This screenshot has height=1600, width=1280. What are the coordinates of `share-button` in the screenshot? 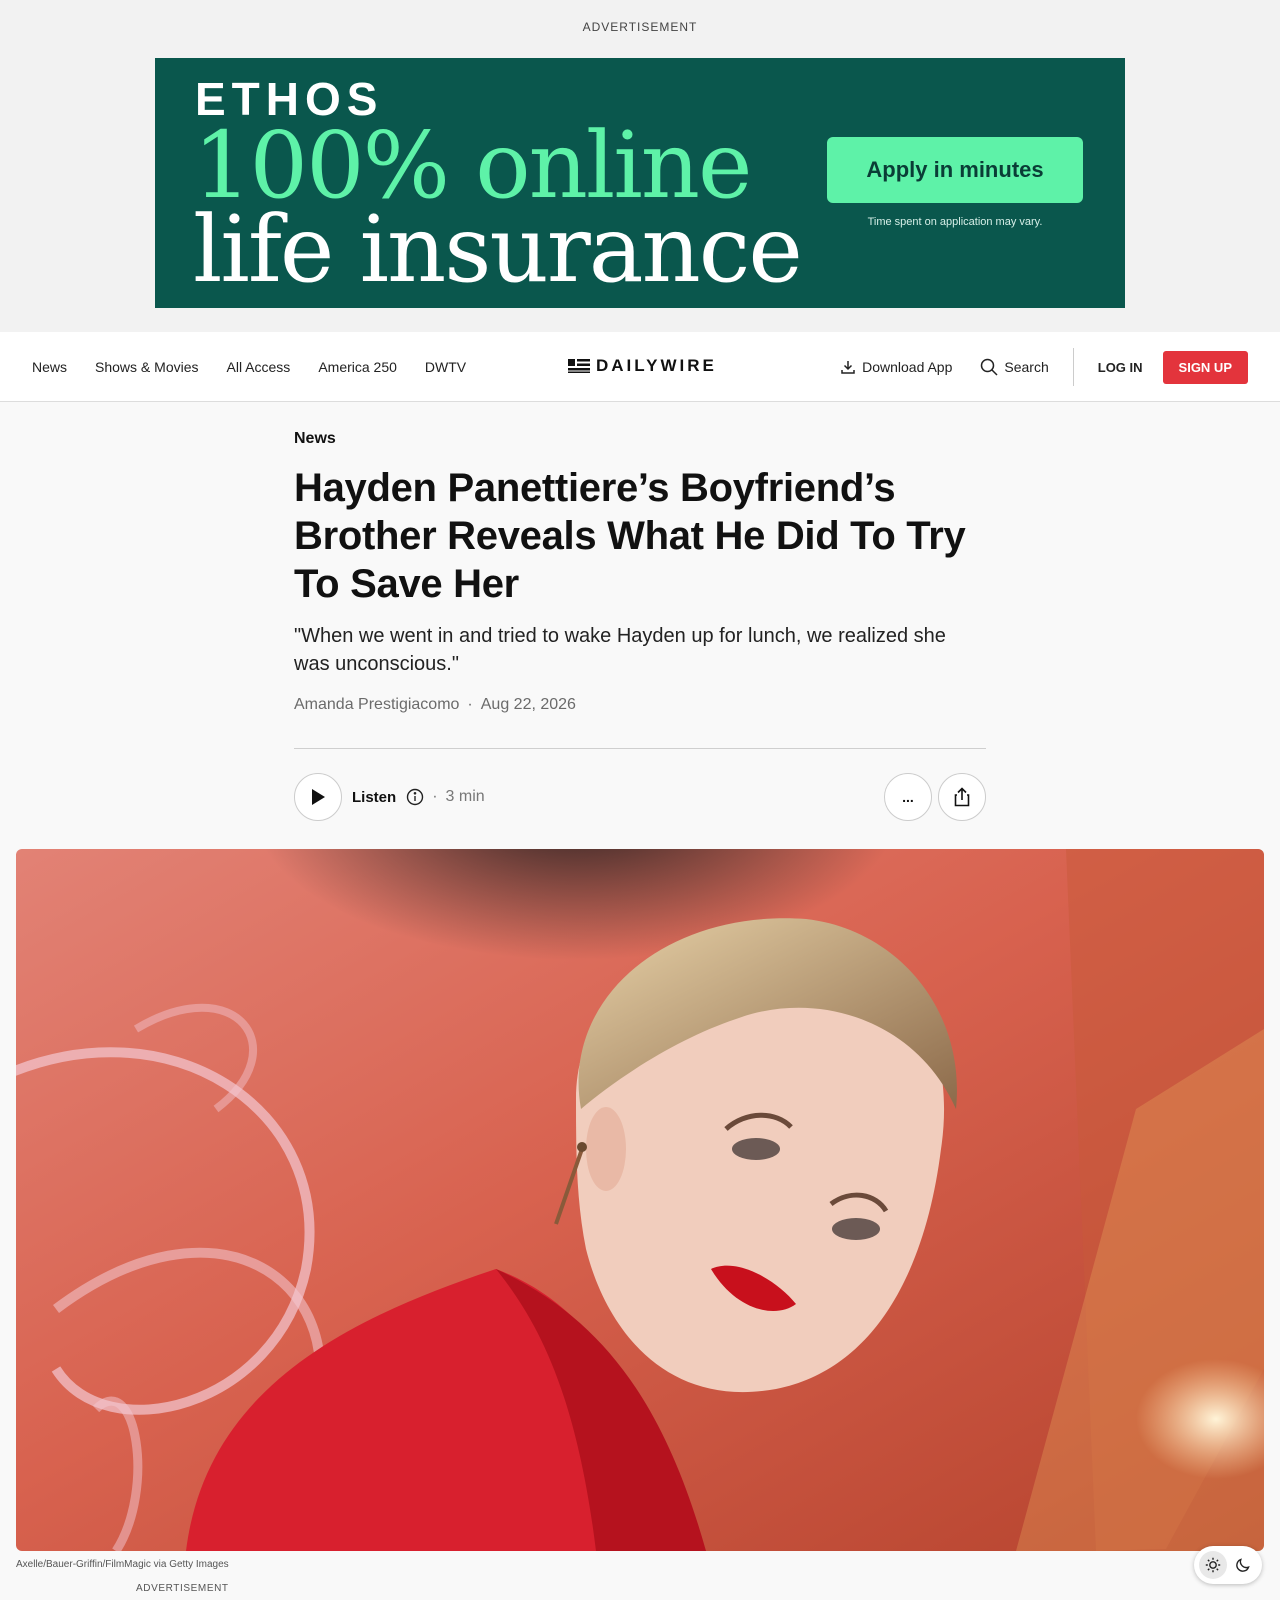 It's located at (962, 797).